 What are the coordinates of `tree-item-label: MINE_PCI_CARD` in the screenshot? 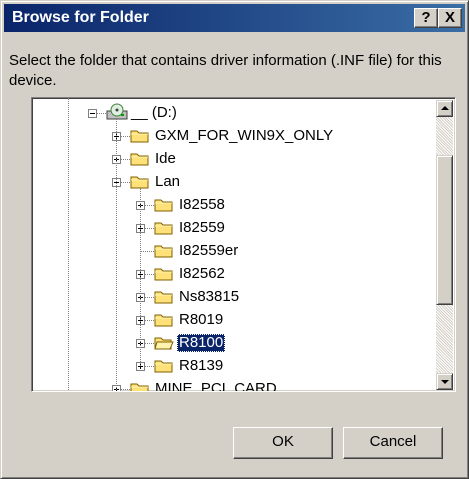 It's located at (216, 385).